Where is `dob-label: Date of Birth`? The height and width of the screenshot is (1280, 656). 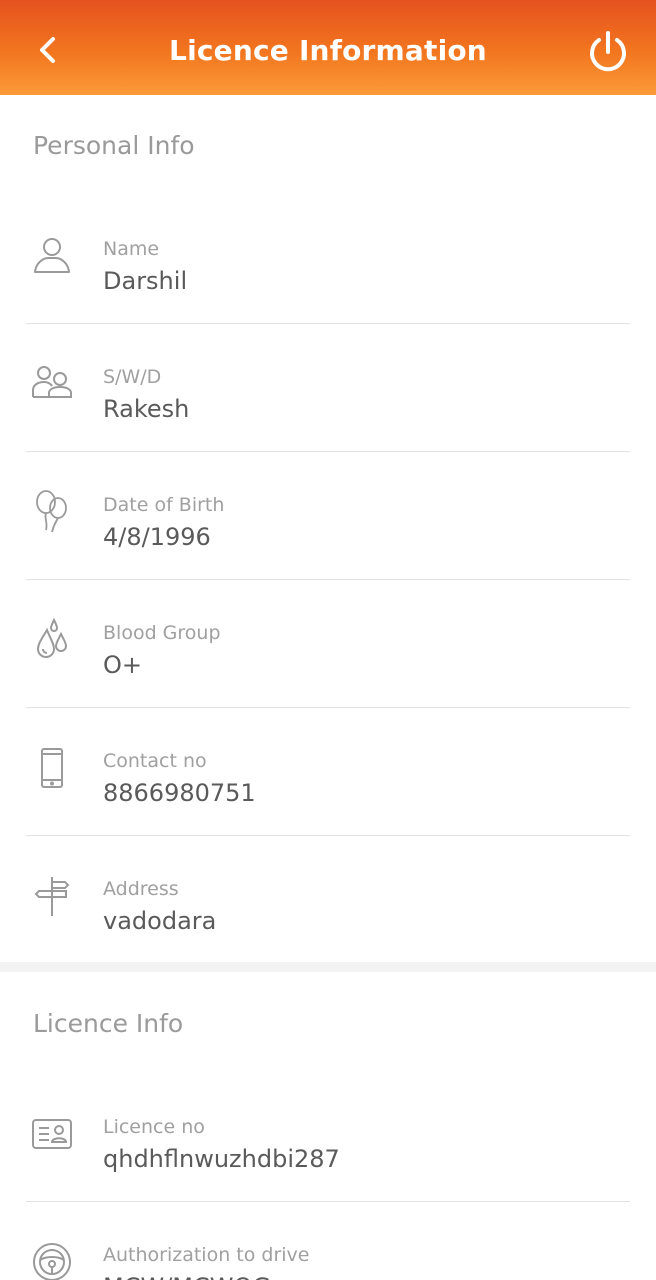 dob-label: Date of Birth is located at coordinates (164, 505).